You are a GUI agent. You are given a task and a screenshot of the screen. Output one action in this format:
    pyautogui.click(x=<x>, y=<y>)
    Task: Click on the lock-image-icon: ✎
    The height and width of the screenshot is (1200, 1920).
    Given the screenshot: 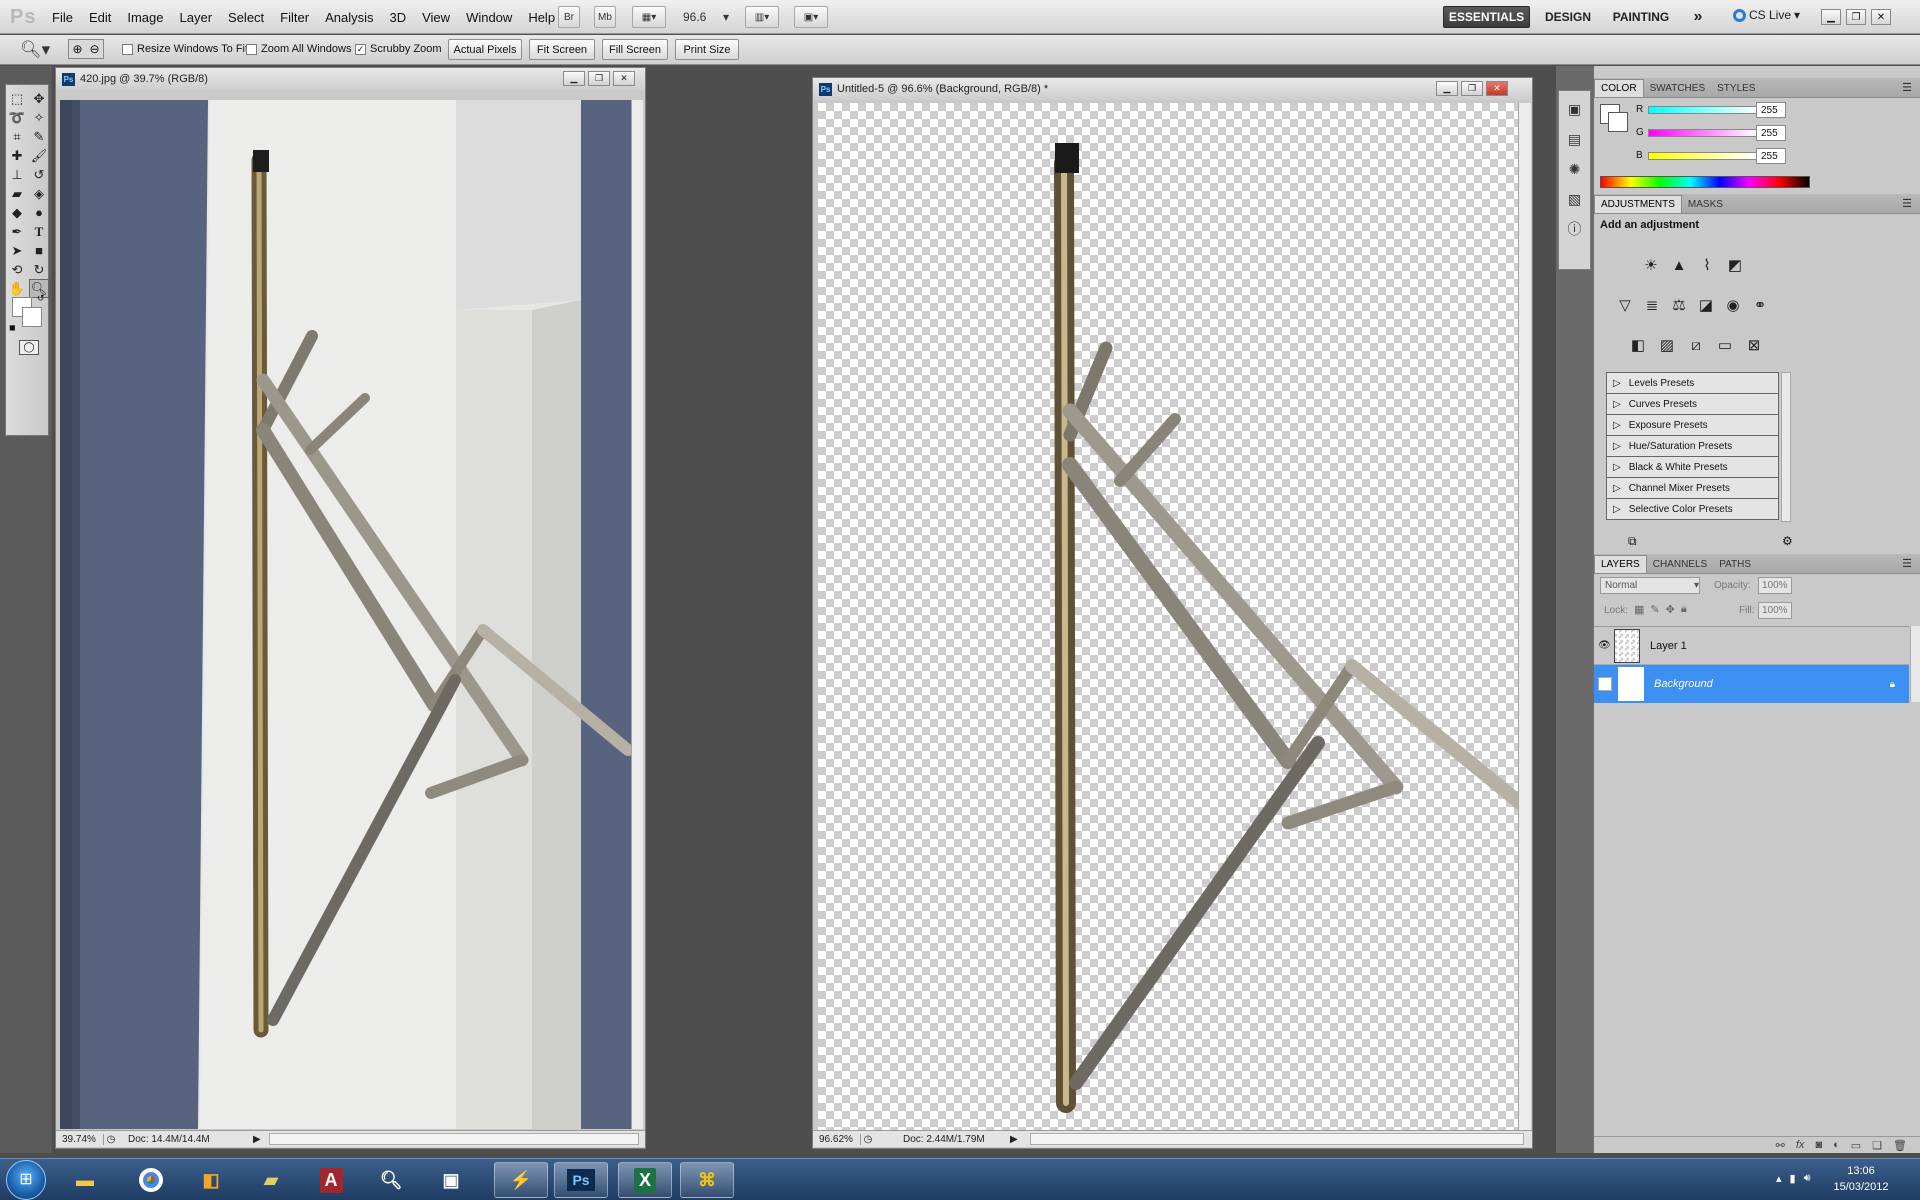 What is the action you would take?
    pyautogui.click(x=1654, y=609)
    